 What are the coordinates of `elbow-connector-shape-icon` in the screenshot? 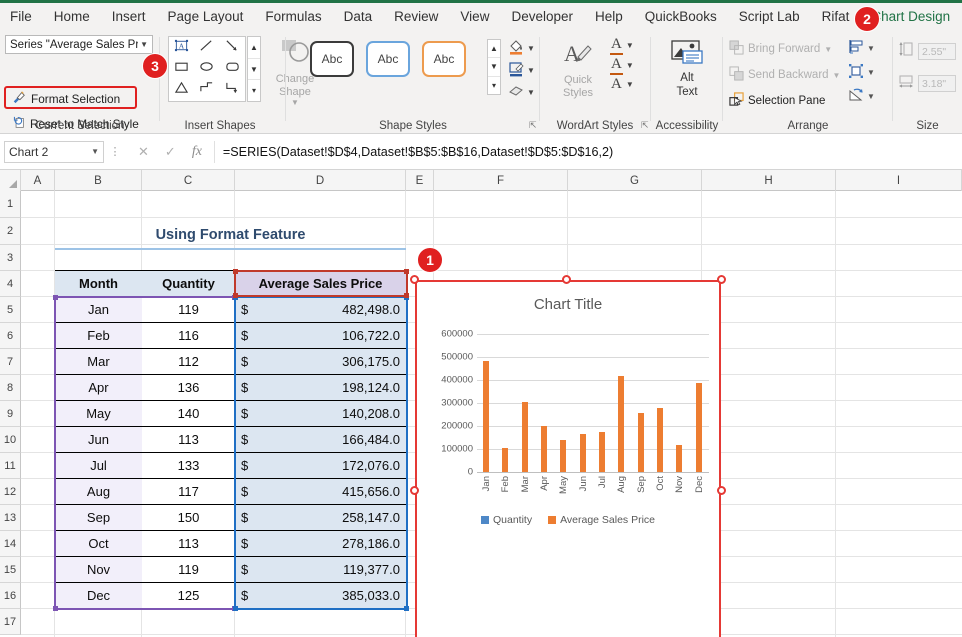 It's located at (206, 90).